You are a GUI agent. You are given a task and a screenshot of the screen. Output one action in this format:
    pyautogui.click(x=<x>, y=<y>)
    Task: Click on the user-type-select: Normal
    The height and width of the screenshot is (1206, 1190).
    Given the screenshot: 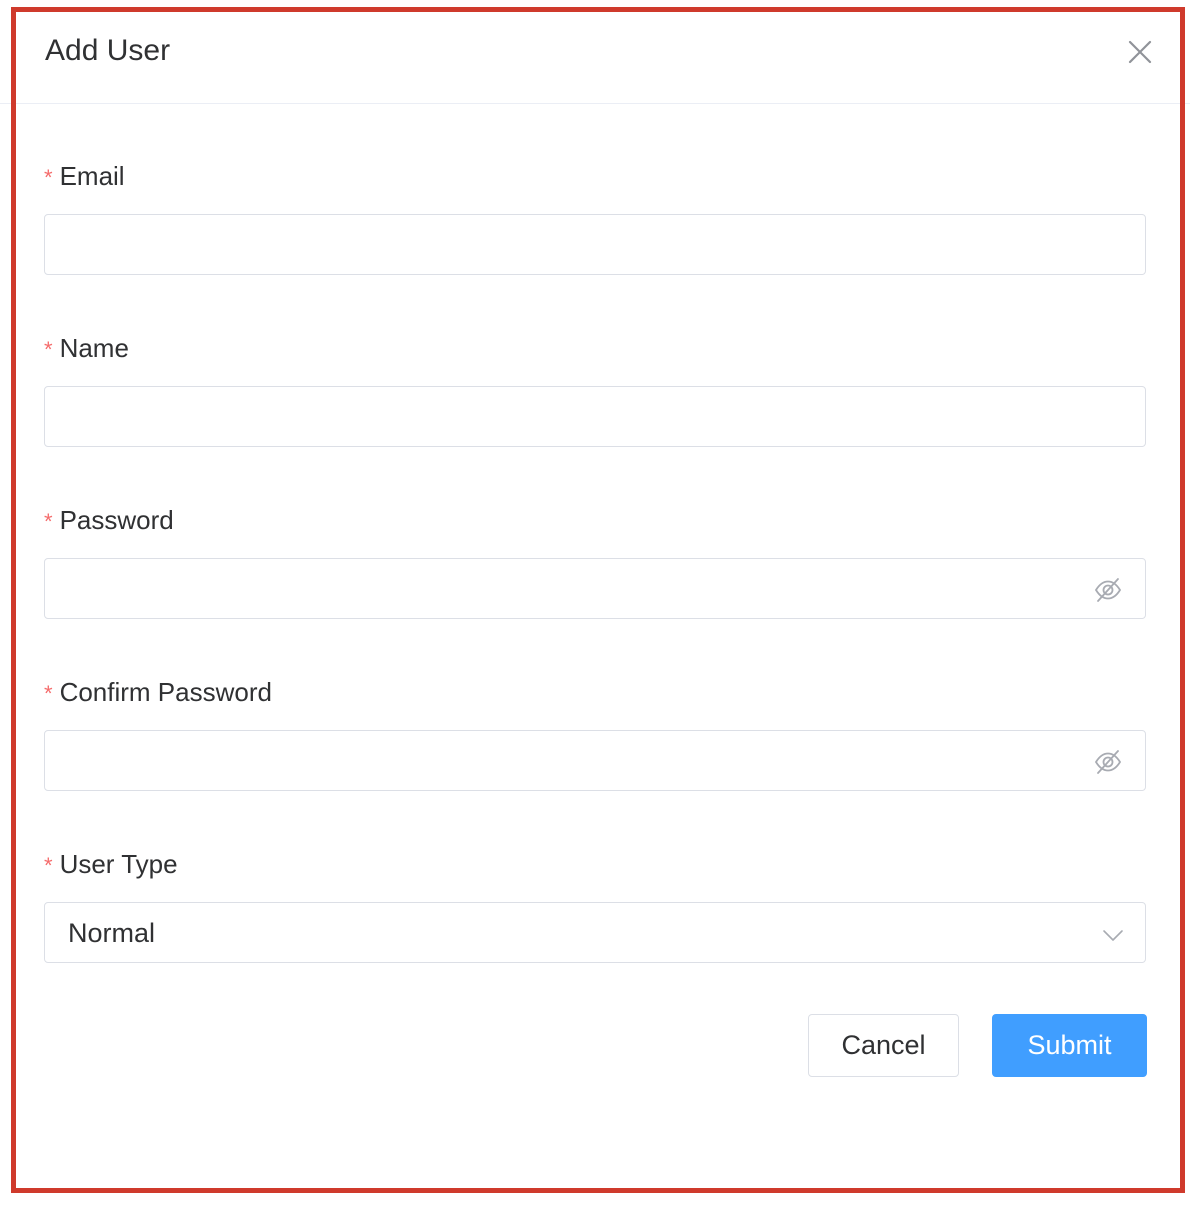 What is the action you would take?
    pyautogui.click(x=595, y=932)
    